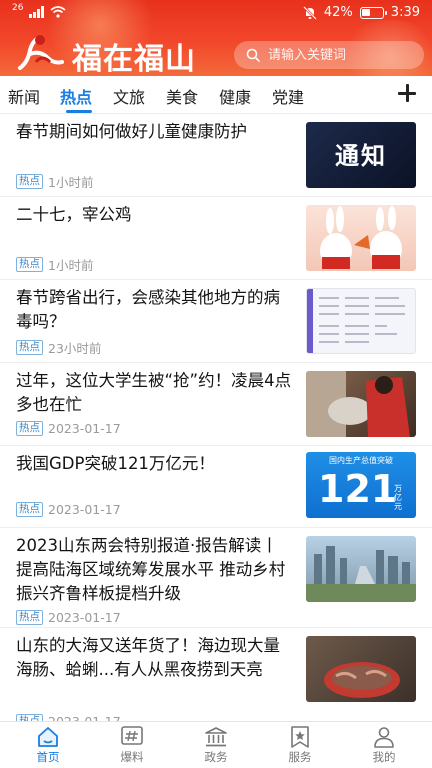  What do you see at coordinates (300, 737) in the screenshot?
I see `star-bookmark-icon` at bounding box center [300, 737].